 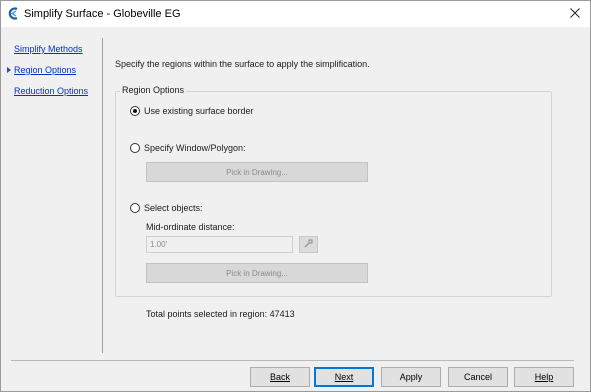 I want to click on back-button: Back, so click(x=280, y=377).